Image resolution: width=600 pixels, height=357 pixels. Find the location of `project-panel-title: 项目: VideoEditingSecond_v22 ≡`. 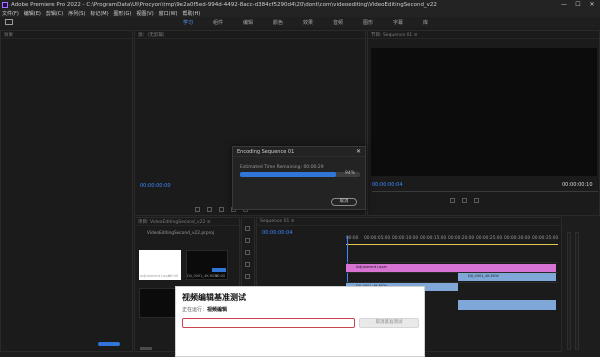

project-panel-title: 项目: VideoEditingSecond_v22 ≡ is located at coordinates (187, 222).